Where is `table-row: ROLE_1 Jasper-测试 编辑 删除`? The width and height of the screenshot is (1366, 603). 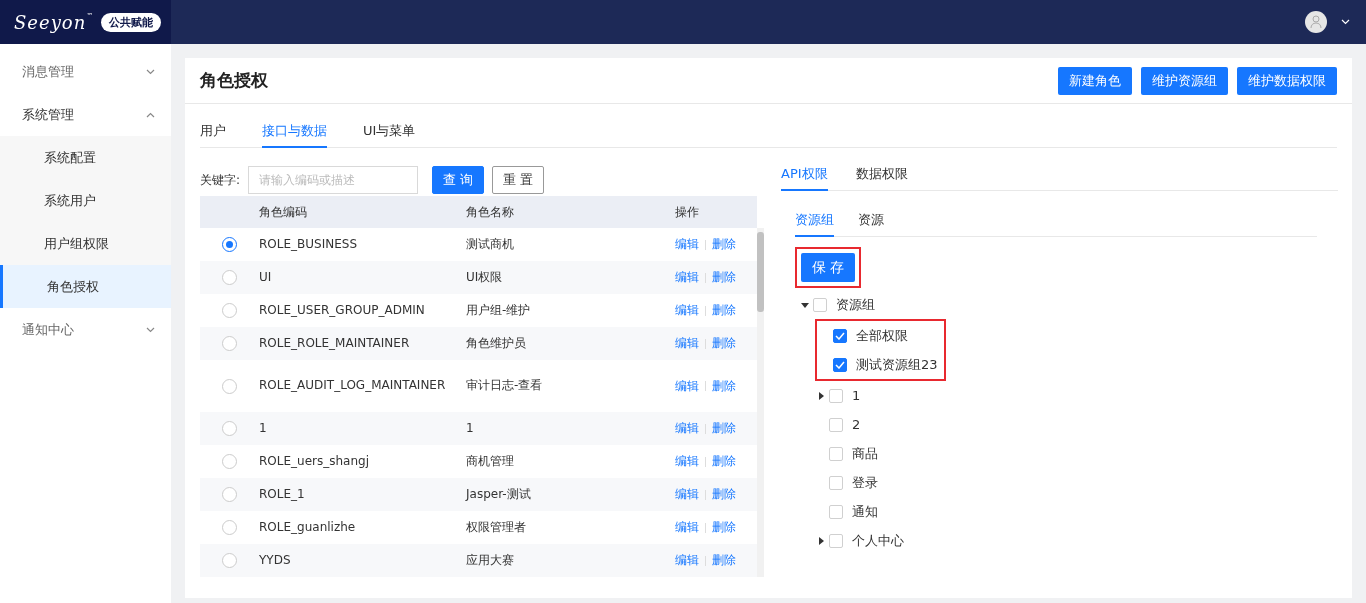
table-row: ROLE_1 Jasper-测试 编辑 删除 is located at coordinates (478, 494).